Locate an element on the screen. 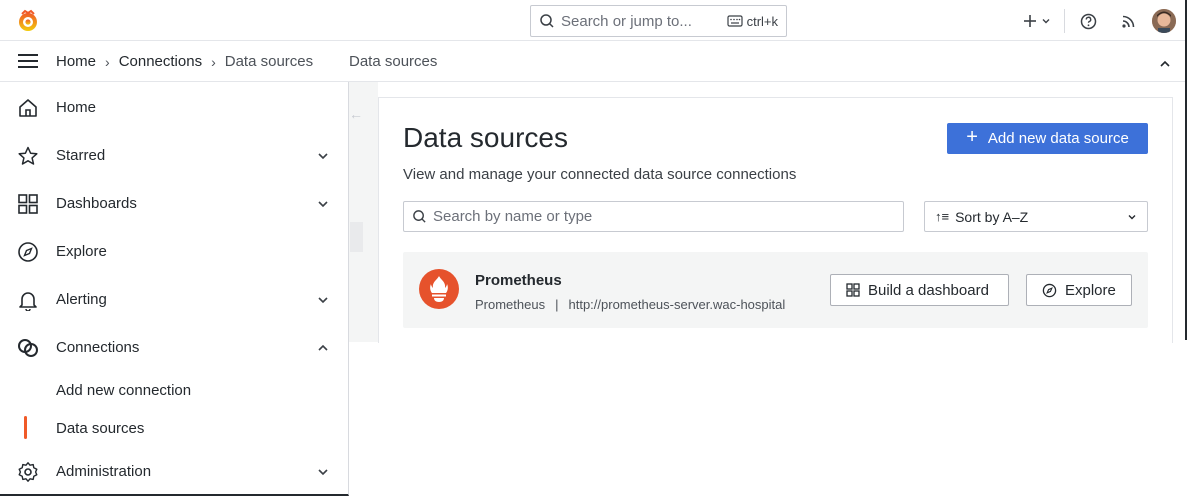  sidebar-subitem-data-sources: Data sources is located at coordinates (100, 428).